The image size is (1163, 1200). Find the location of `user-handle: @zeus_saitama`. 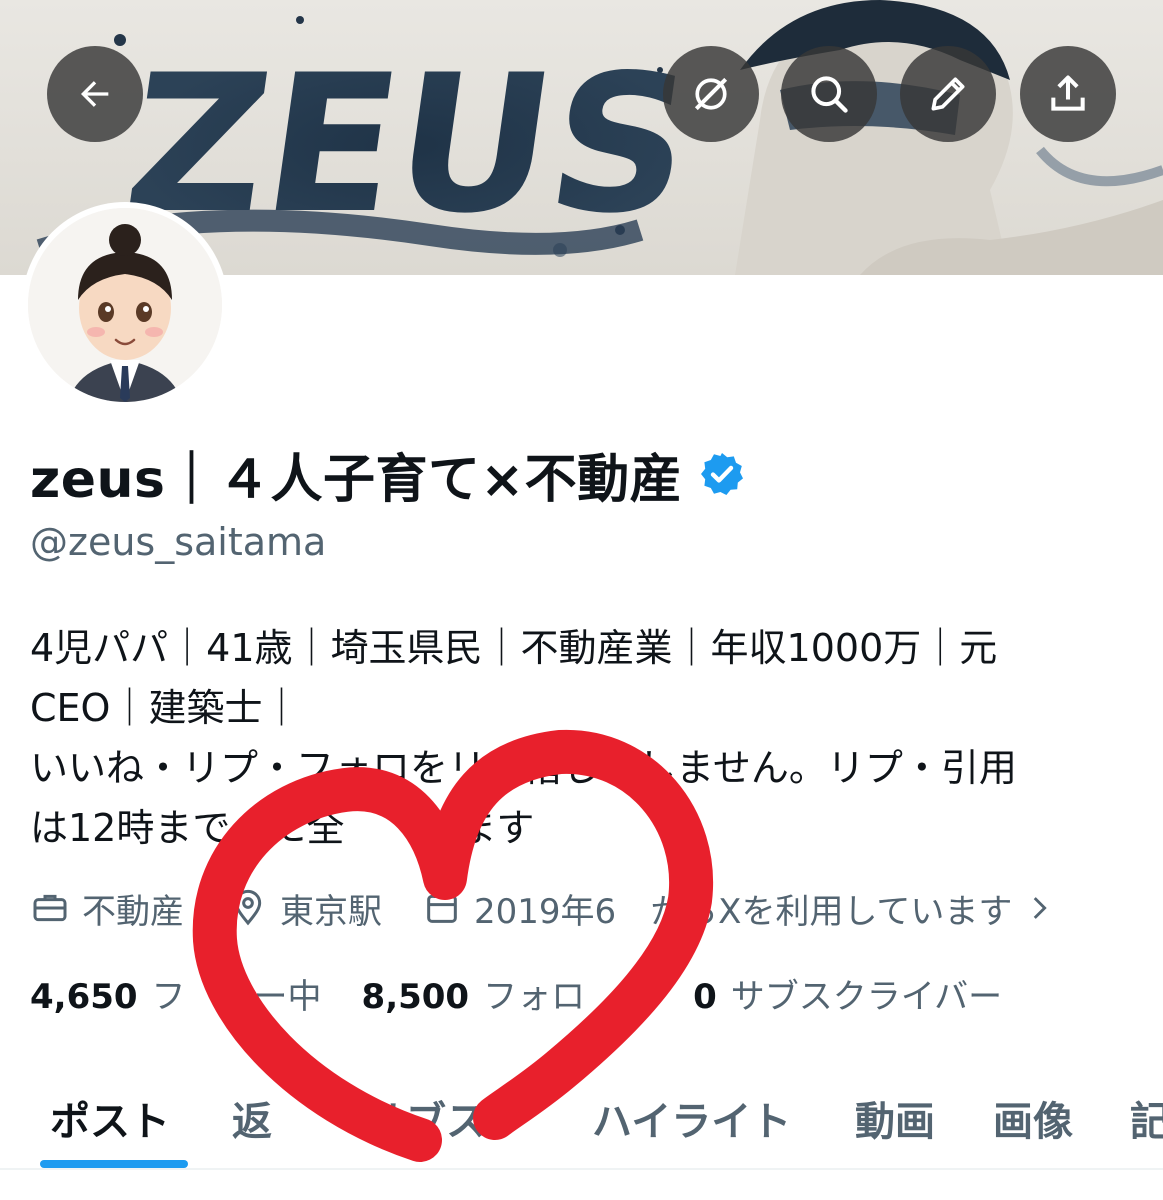

user-handle: @zeus_saitama is located at coordinates (178, 542).